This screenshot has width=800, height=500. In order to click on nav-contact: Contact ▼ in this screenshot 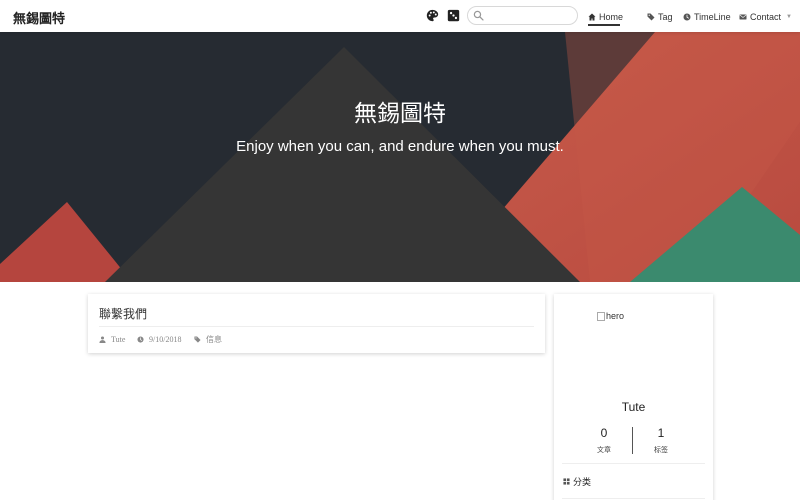, I will do `click(765, 17)`.